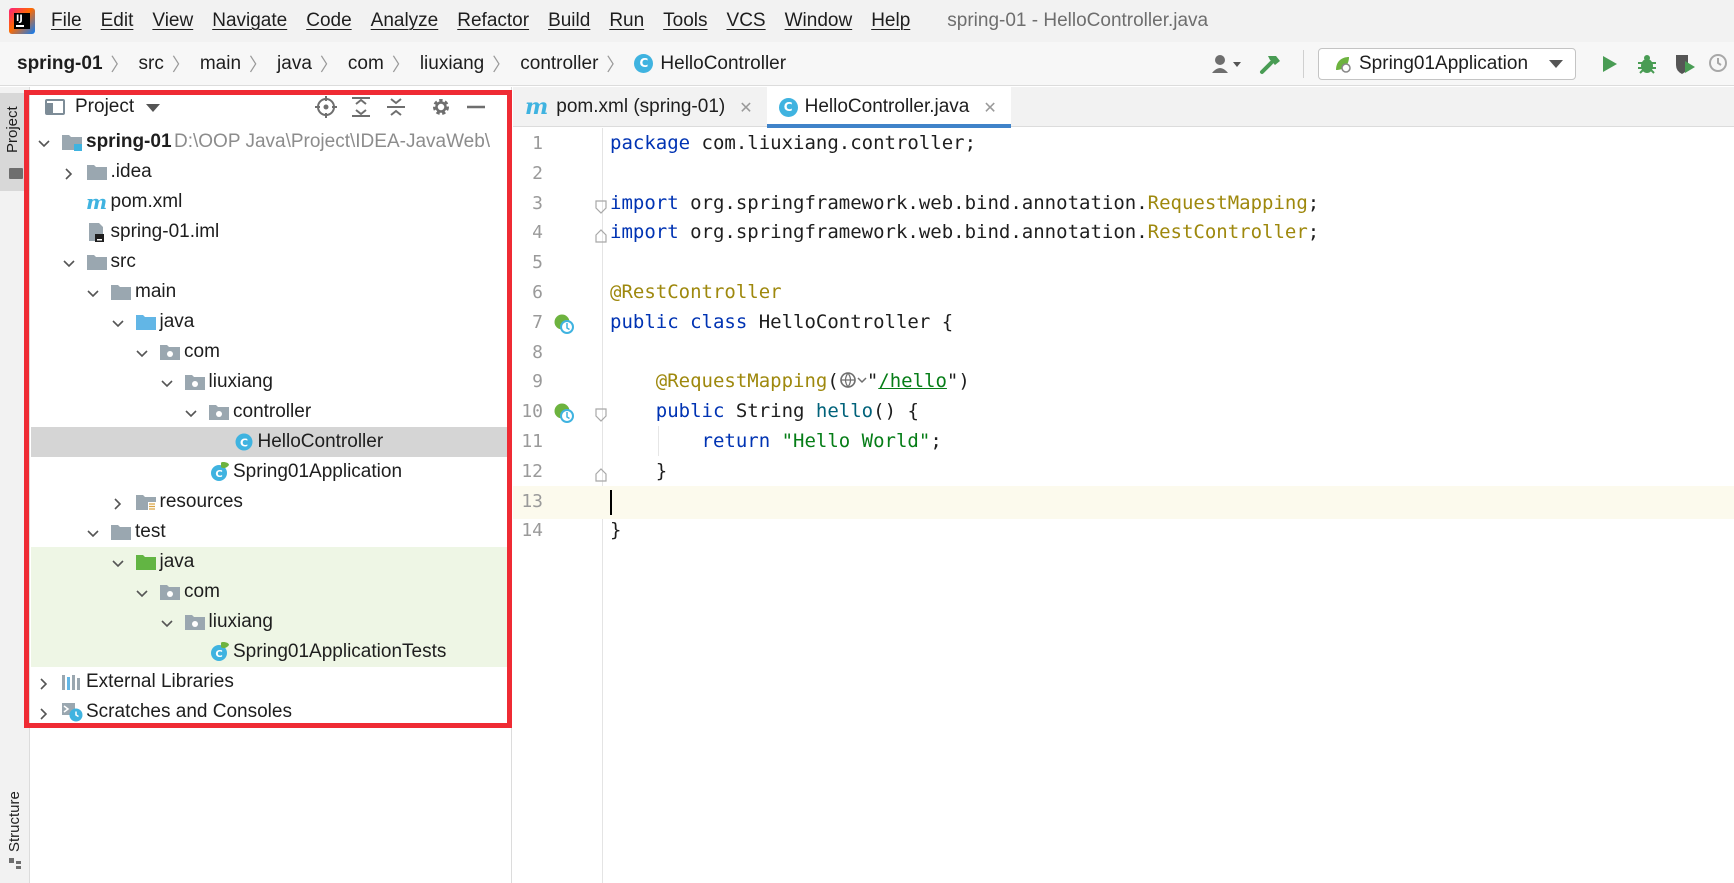 The image size is (1734, 883). Describe the element at coordinates (271, 262) in the screenshot. I see `tree-item-src: src` at that location.